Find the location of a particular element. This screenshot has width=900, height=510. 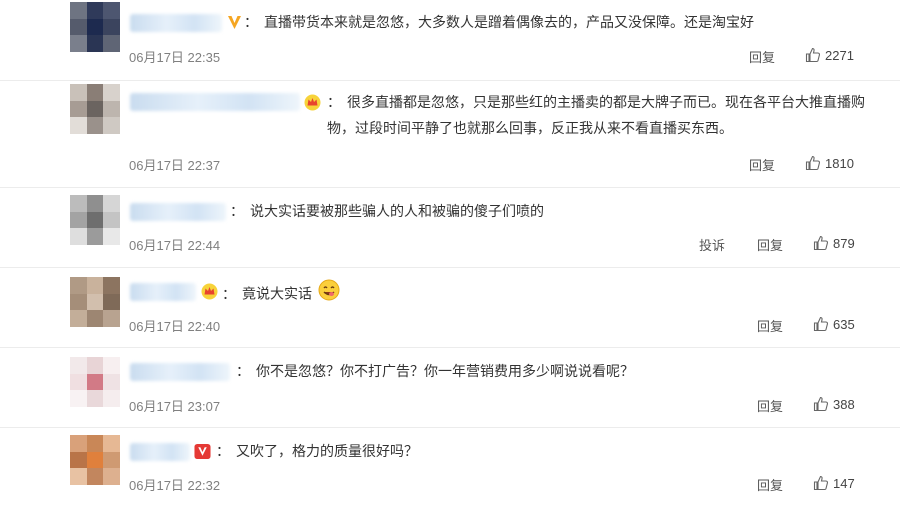

like-button: 635 is located at coordinates (834, 324).